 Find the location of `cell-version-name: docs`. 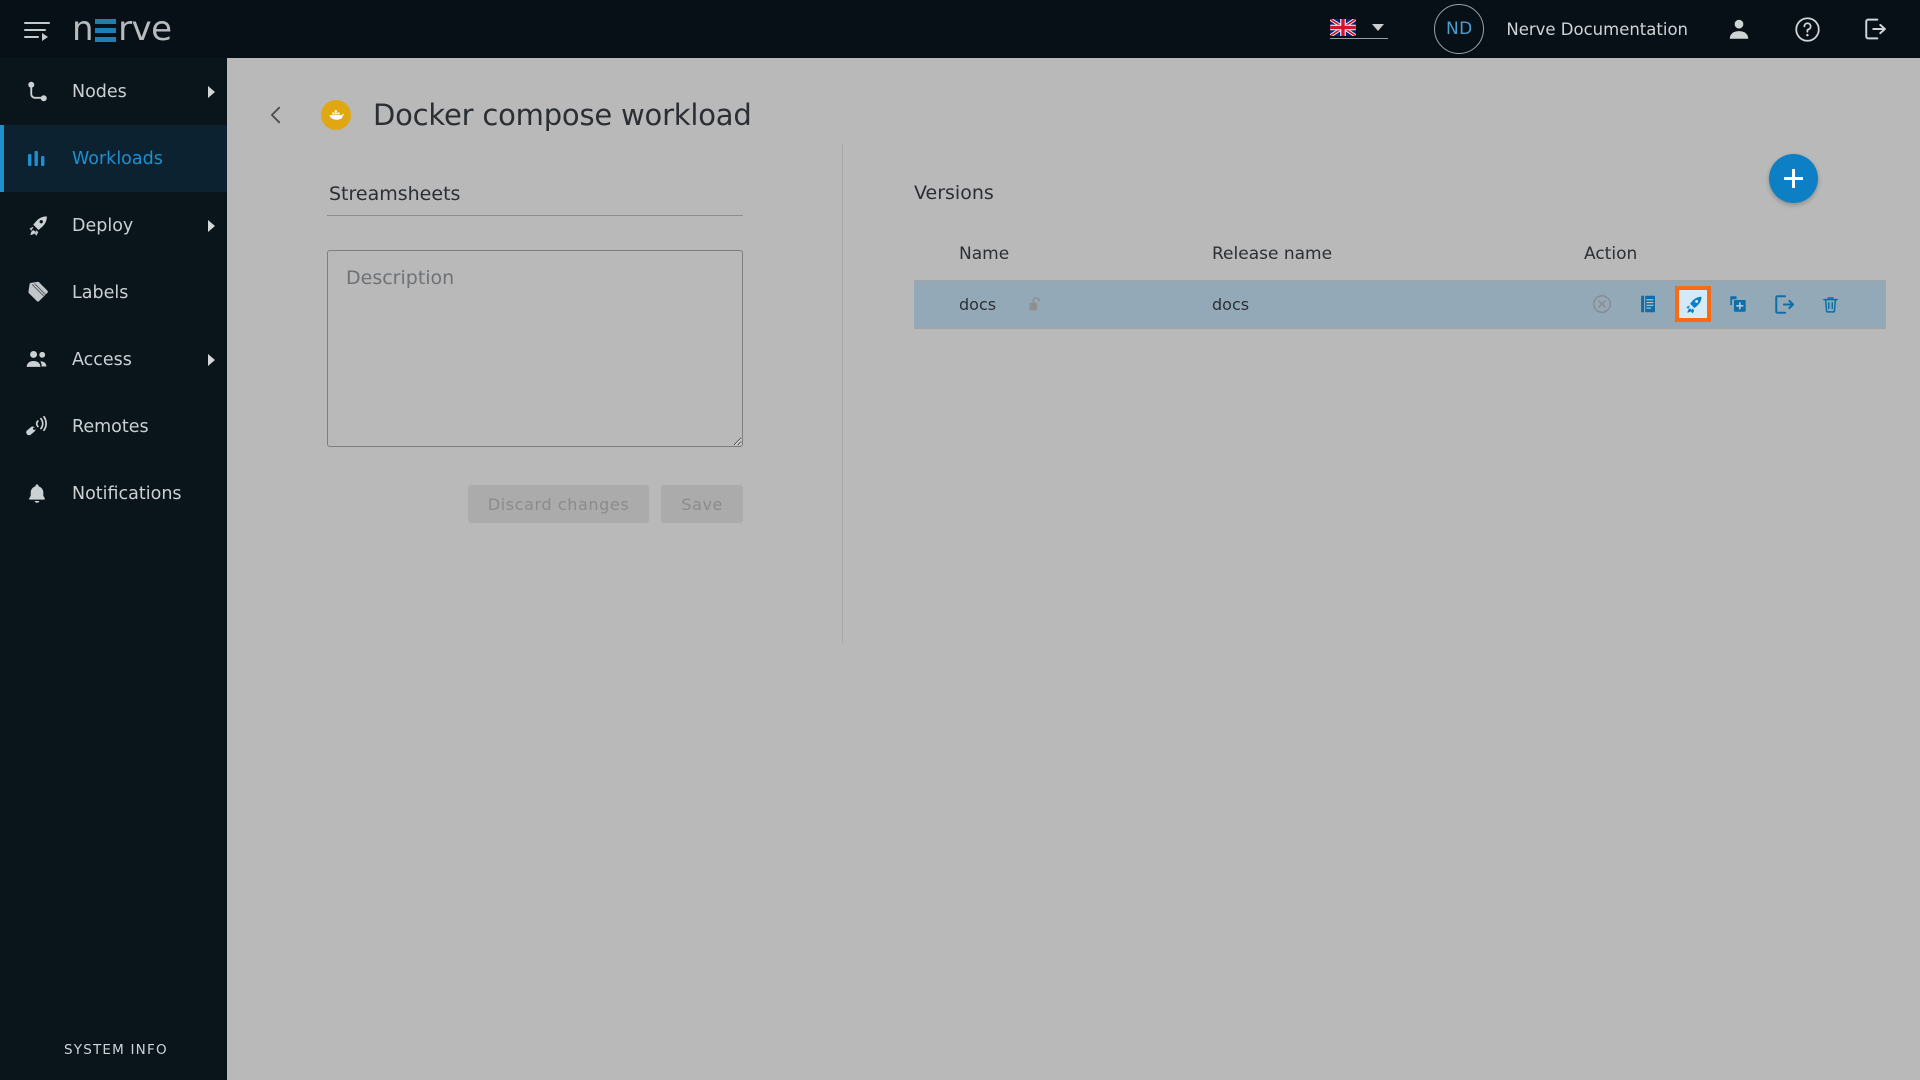

cell-version-name: docs is located at coordinates (1063, 304).